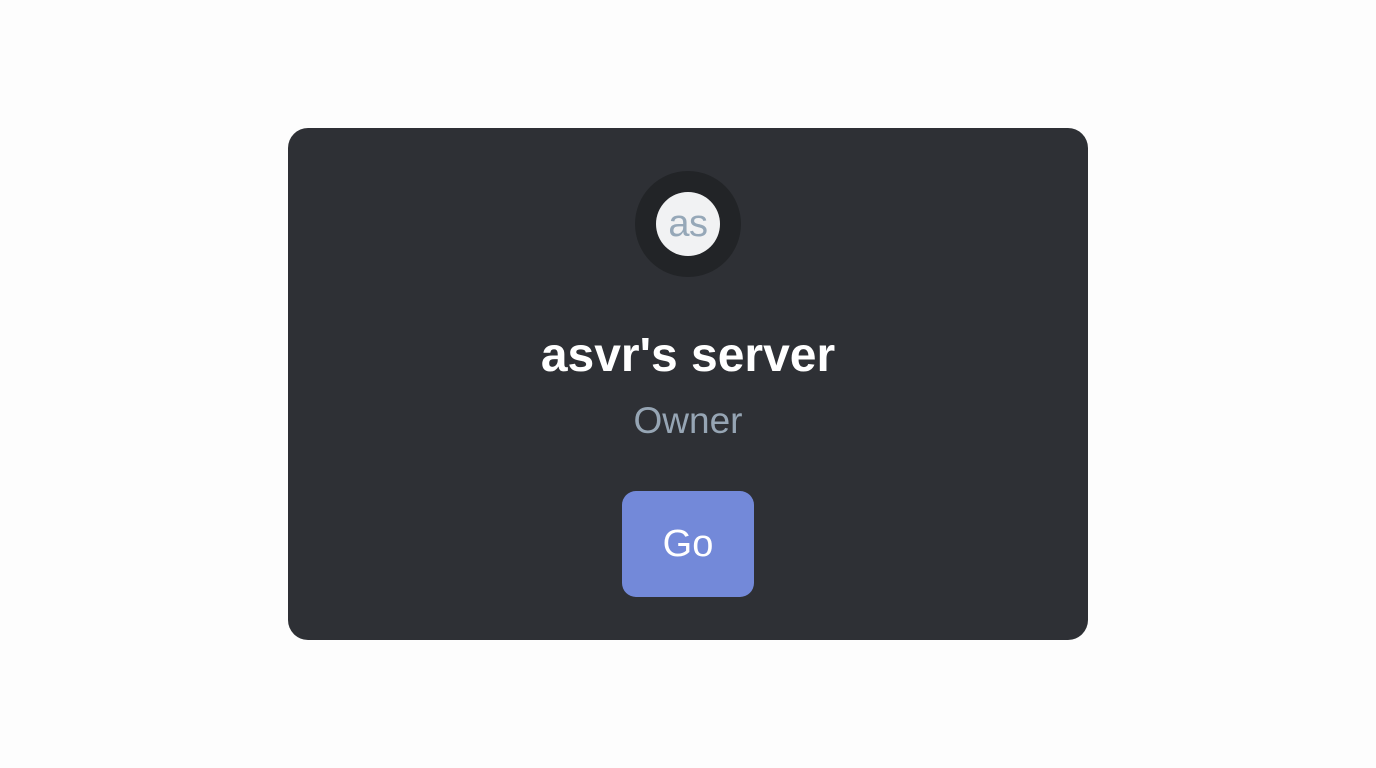 The image size is (1376, 768). I want to click on server-name: asvr's server, so click(688, 355).